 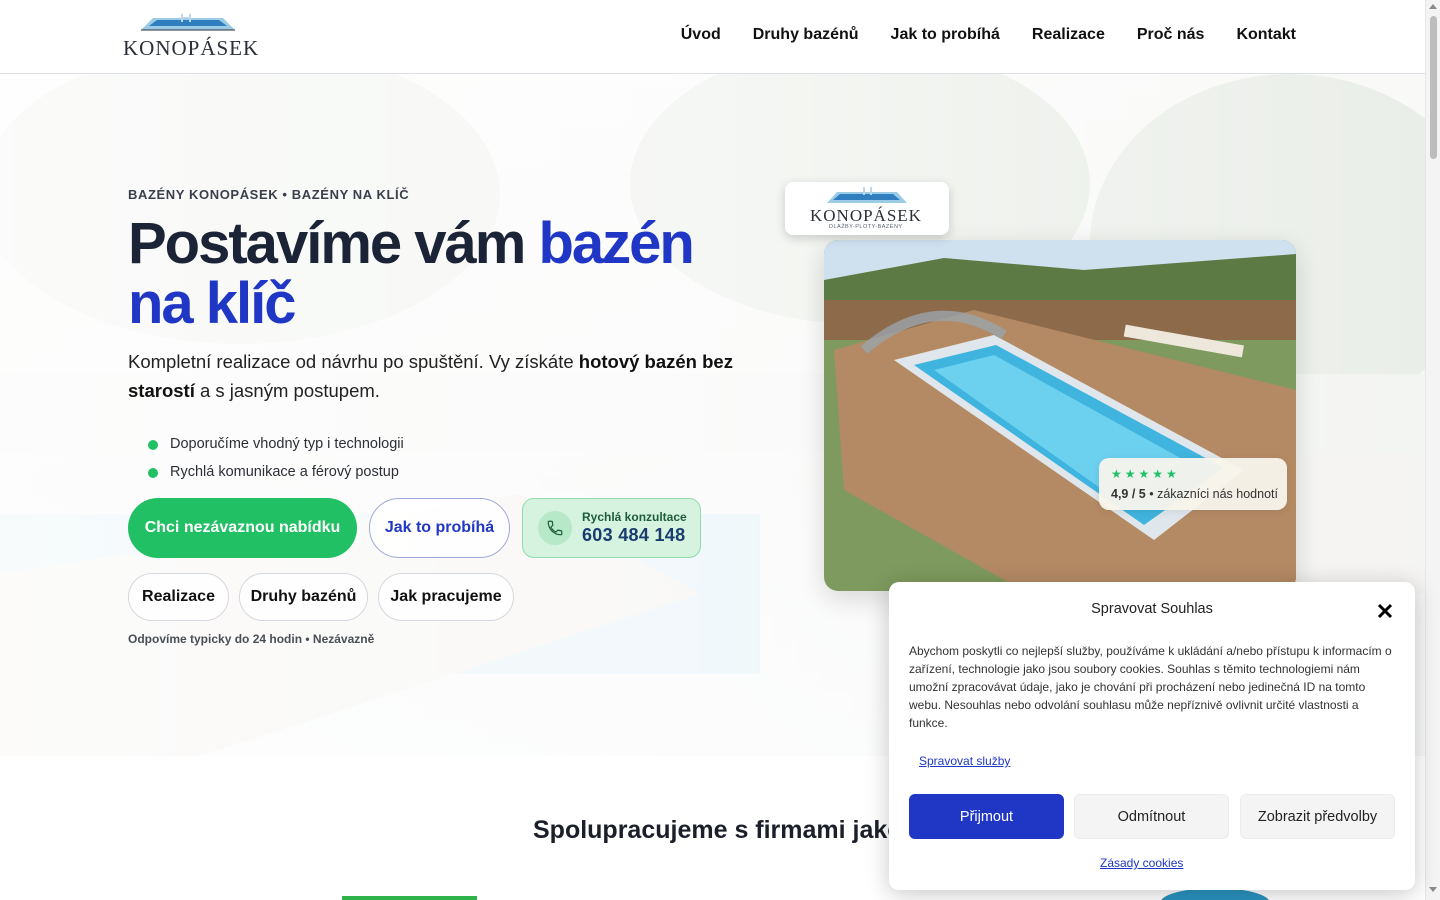 I want to click on scroll-down-icon, so click(x=1433, y=889).